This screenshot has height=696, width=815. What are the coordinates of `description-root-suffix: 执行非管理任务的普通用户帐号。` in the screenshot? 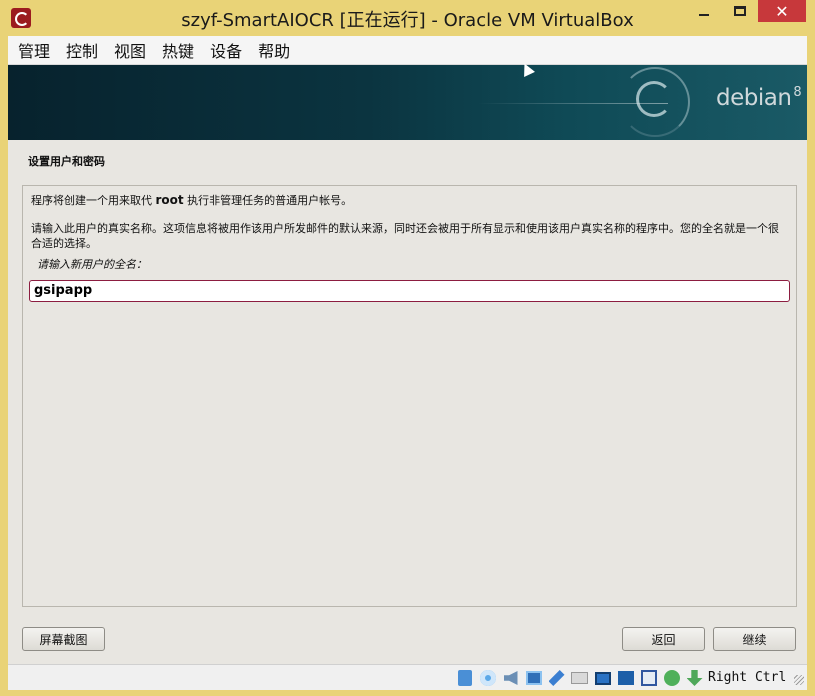 It's located at (268, 200).